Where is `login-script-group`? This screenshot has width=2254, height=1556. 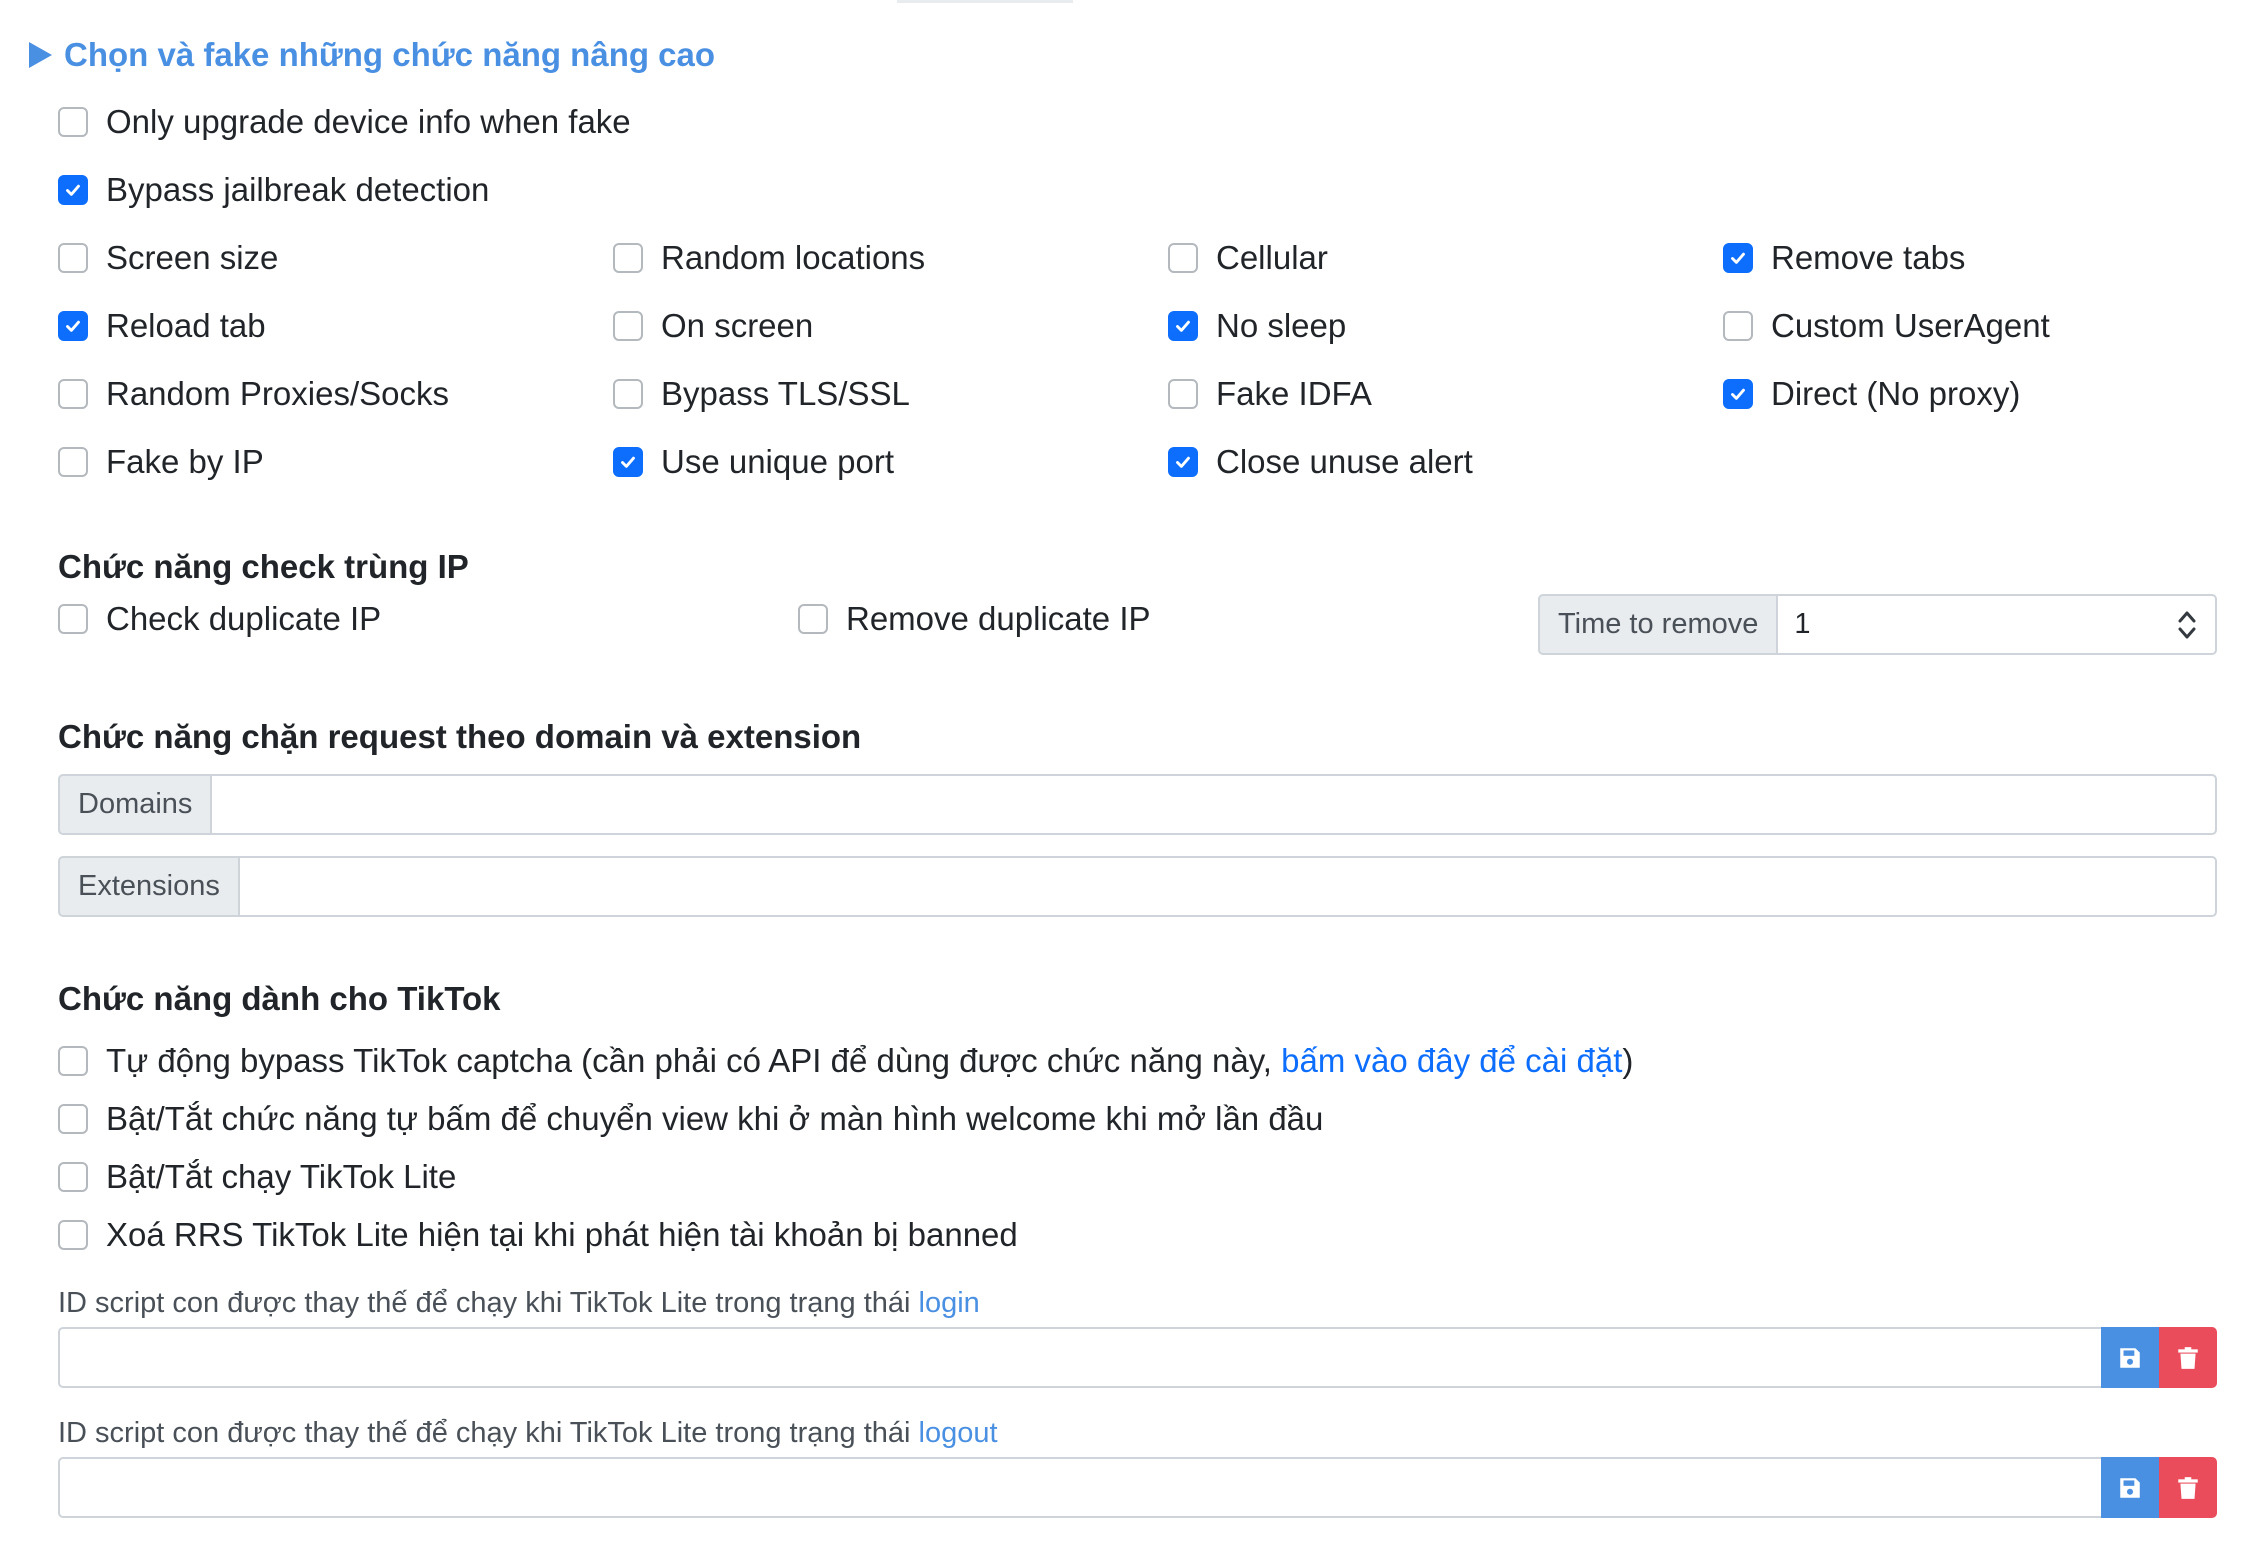 login-script-group is located at coordinates (1137, 1357).